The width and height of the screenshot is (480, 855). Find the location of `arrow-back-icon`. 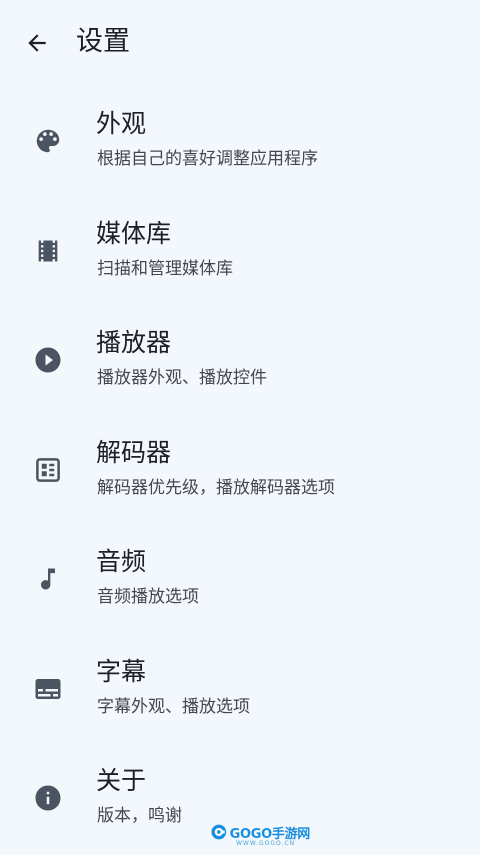

arrow-back-icon is located at coordinates (37, 43).